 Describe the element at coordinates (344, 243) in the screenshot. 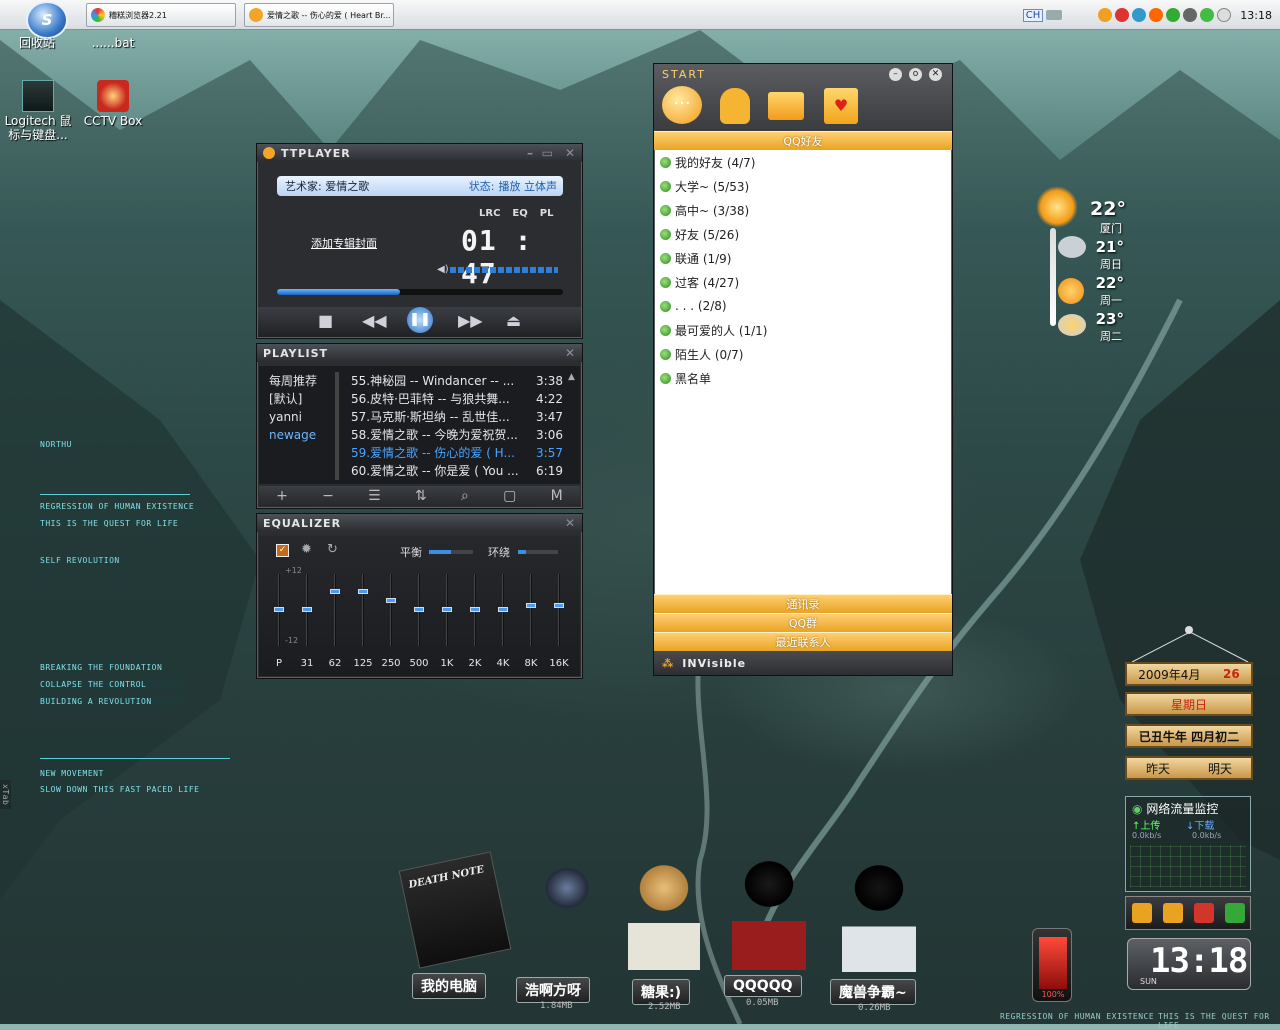

I see `add-cover-link: 添加专辑封面` at that location.